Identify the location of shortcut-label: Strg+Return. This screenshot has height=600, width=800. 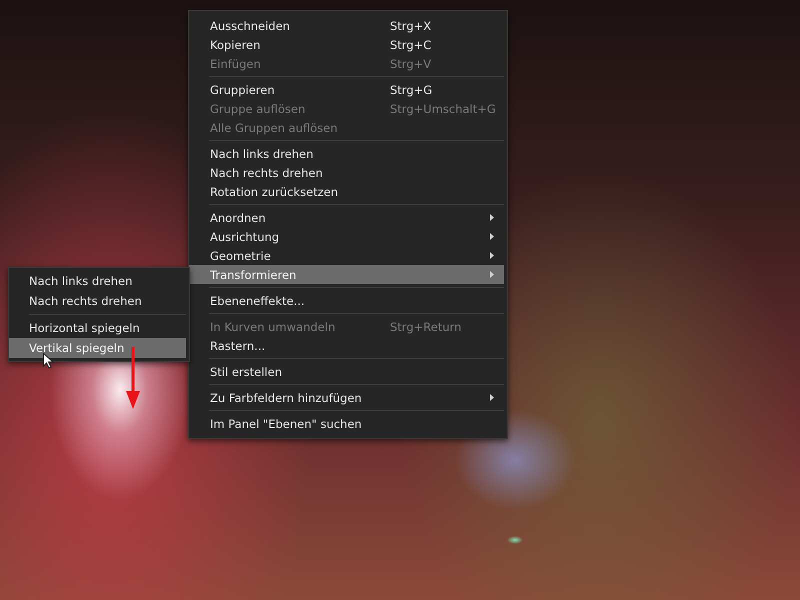
(426, 327).